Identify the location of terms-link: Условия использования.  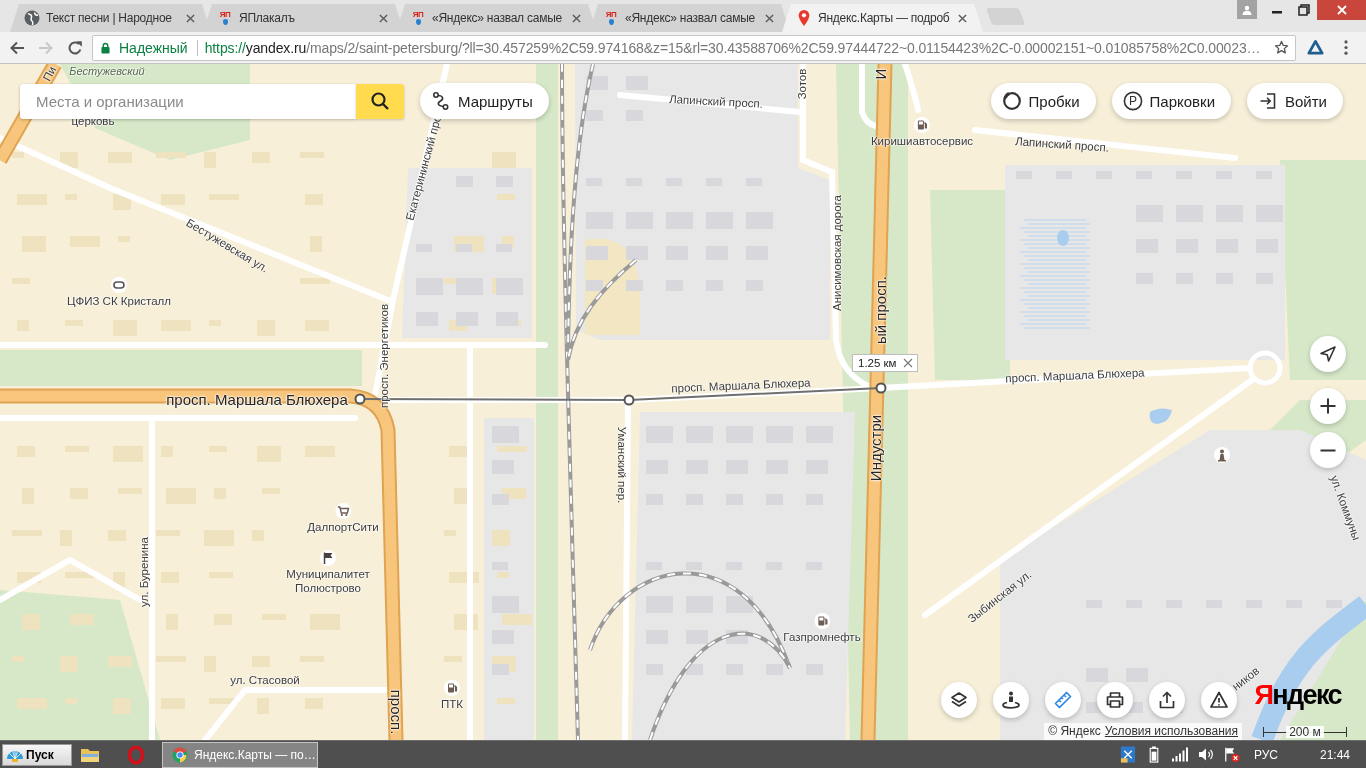
(1171, 731).